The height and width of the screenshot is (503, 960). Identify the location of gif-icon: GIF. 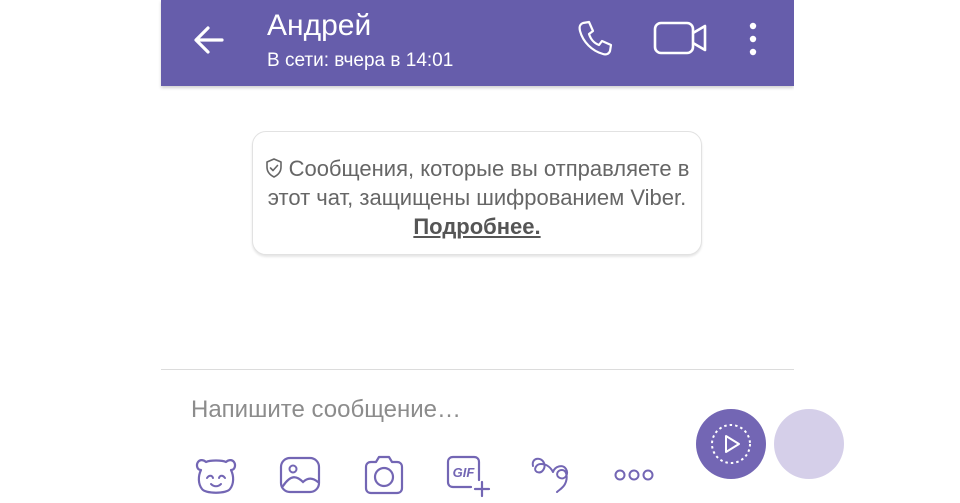
(468, 476).